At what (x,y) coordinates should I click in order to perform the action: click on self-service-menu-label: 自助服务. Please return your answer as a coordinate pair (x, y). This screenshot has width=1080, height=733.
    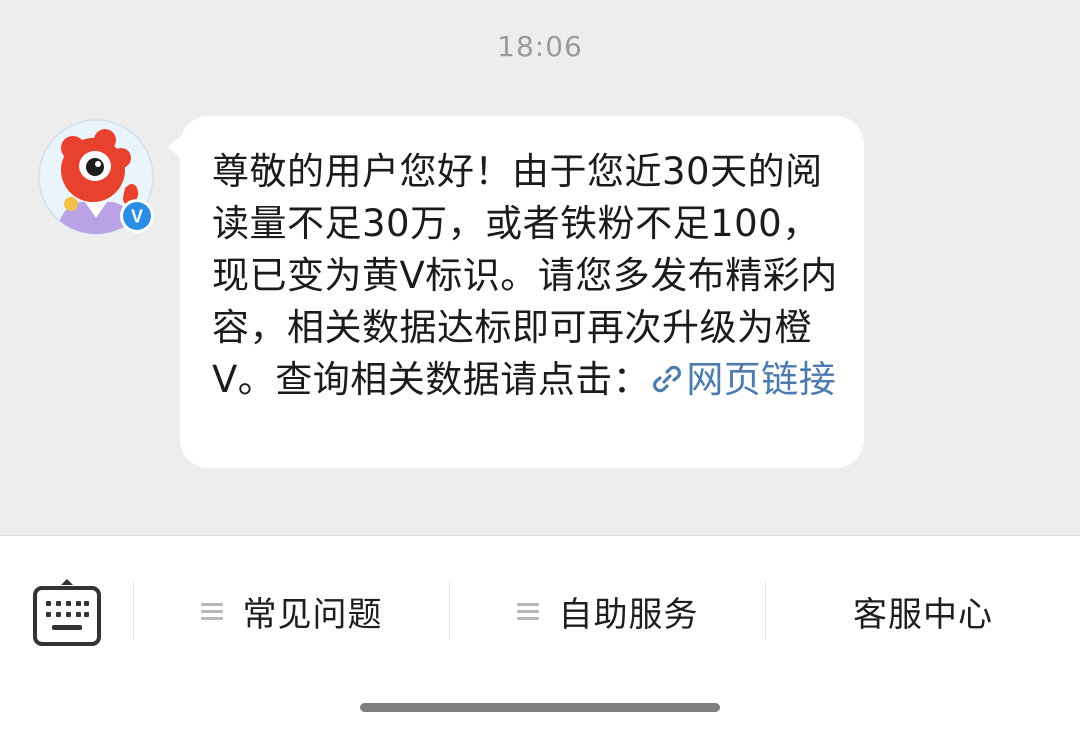
    Looking at the image, I should click on (628, 614).